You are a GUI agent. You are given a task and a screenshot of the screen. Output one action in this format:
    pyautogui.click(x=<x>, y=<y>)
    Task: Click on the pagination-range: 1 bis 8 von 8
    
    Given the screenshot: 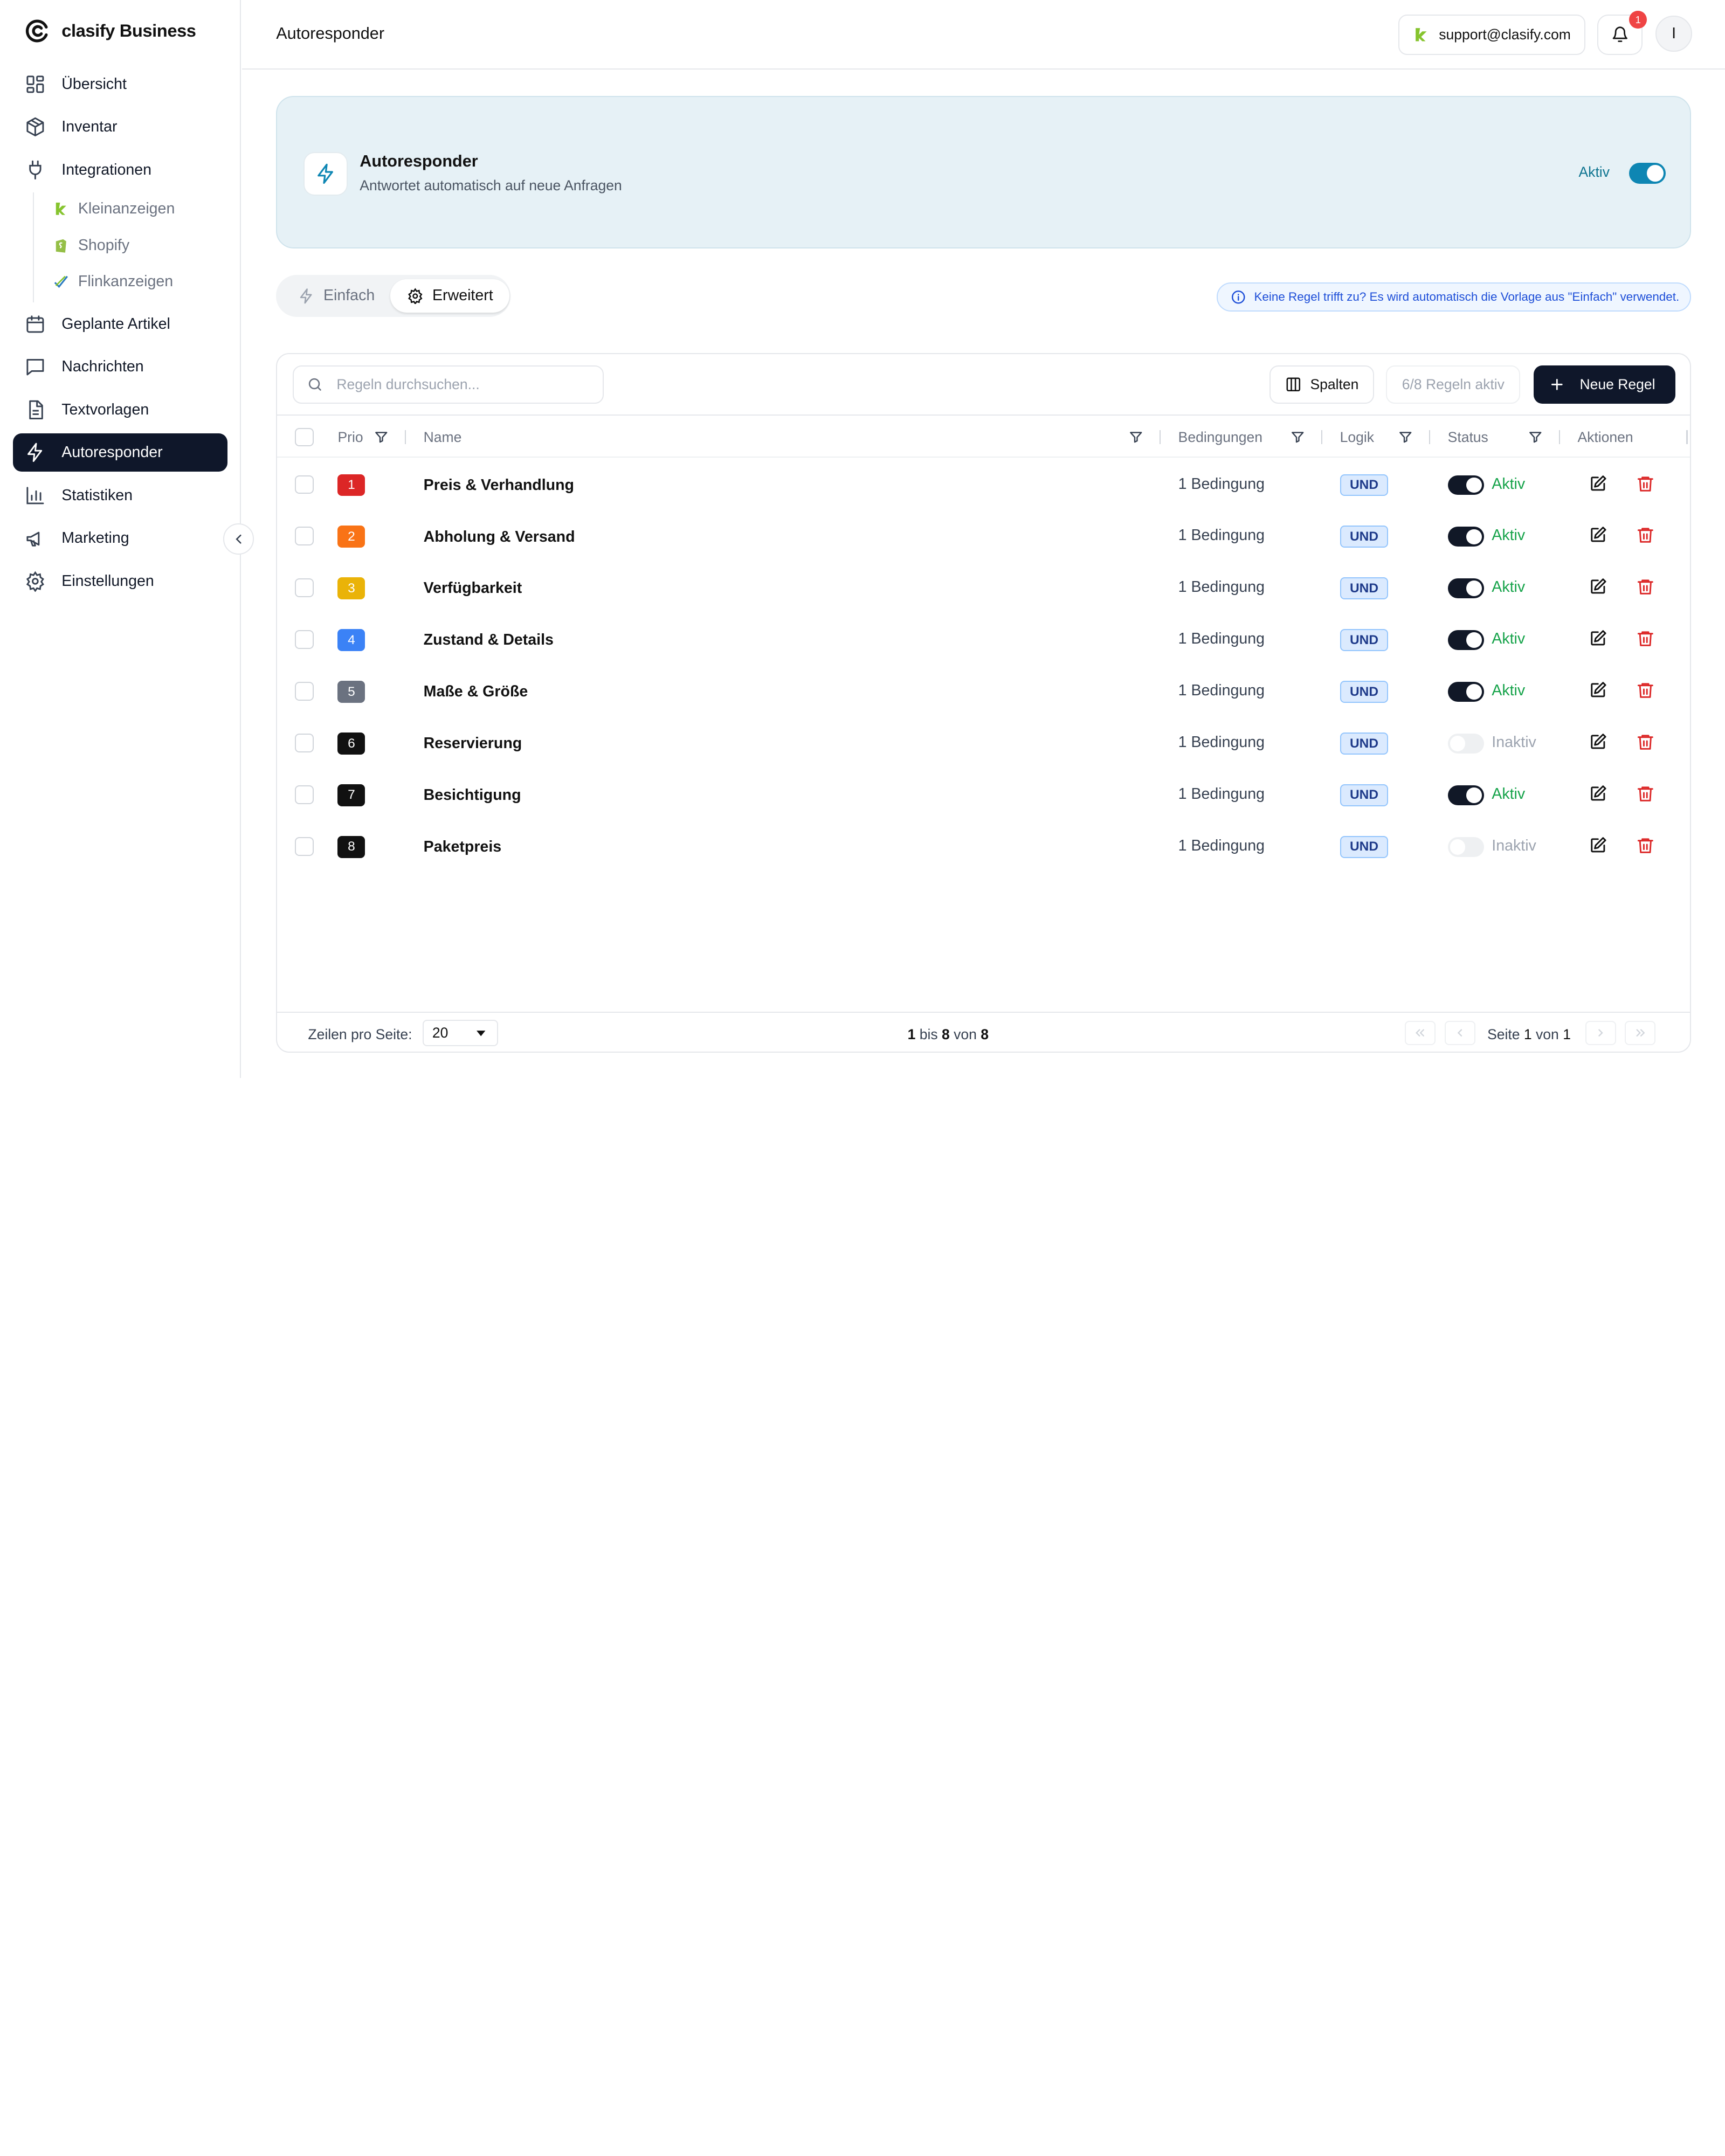 What is the action you would take?
    pyautogui.click(x=948, y=1034)
    